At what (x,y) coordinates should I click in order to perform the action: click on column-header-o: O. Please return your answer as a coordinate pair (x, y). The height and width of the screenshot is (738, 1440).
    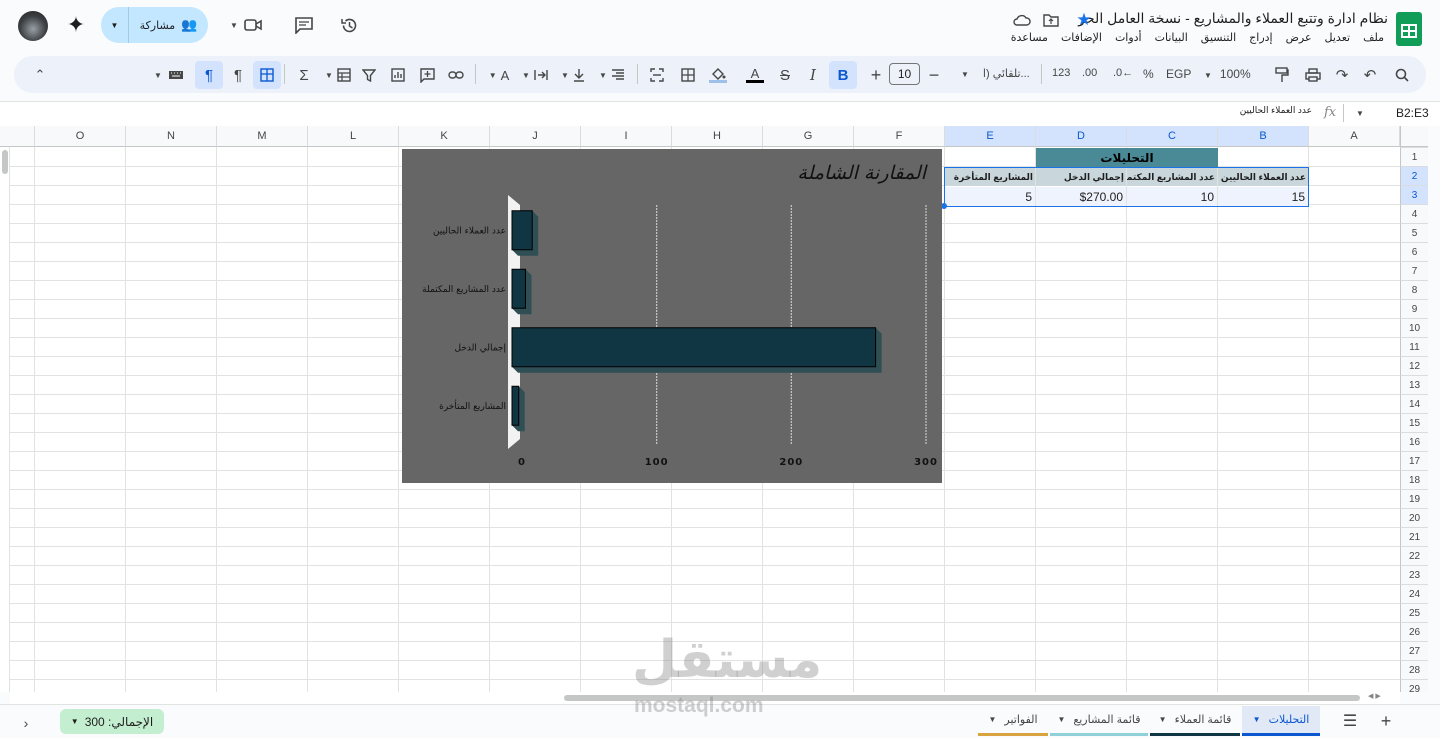
    Looking at the image, I should click on (80, 136).